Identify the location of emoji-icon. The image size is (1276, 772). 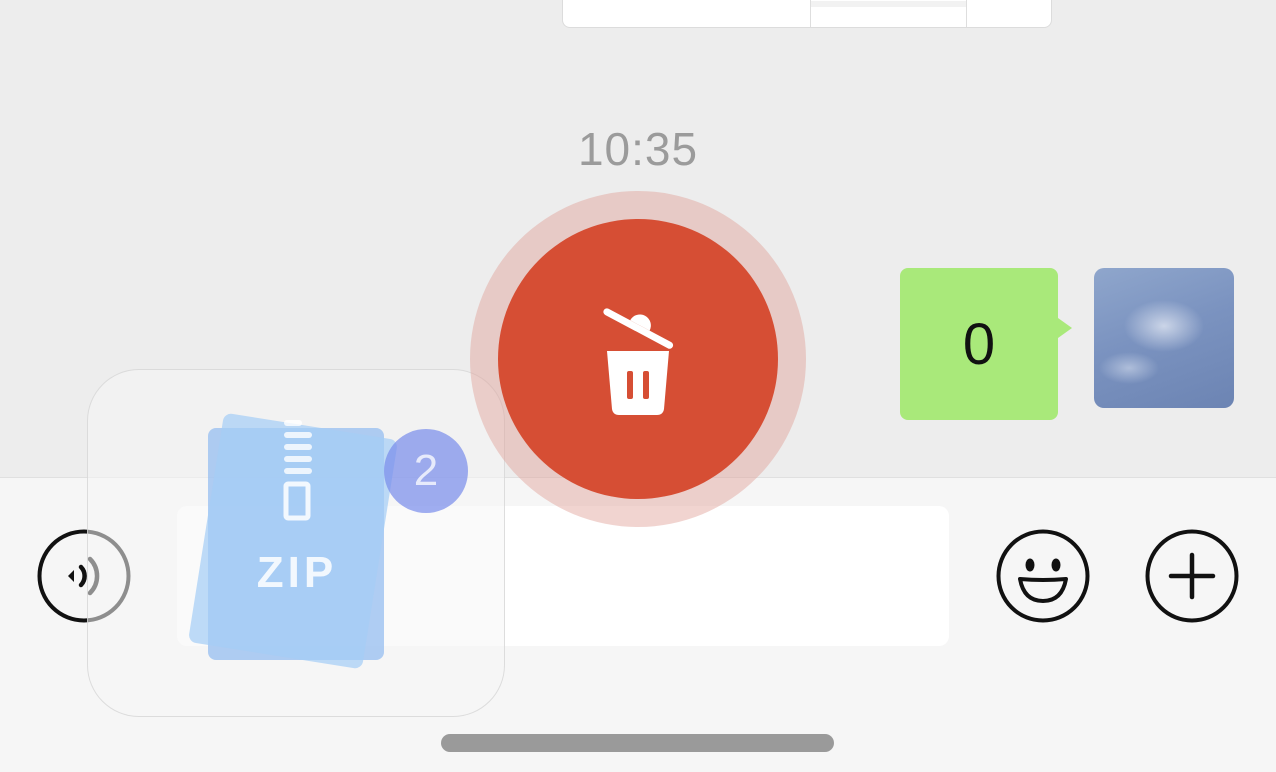
(1043, 576).